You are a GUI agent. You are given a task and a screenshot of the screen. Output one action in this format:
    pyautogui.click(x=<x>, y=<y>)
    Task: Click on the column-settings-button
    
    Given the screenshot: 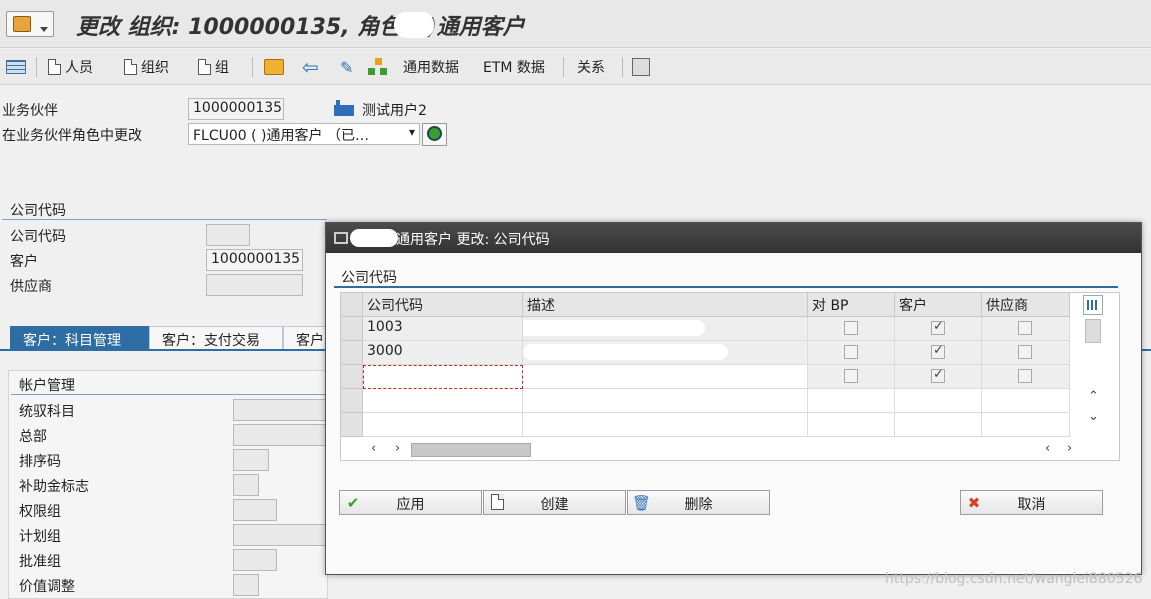 What is the action you would take?
    pyautogui.click(x=1093, y=305)
    